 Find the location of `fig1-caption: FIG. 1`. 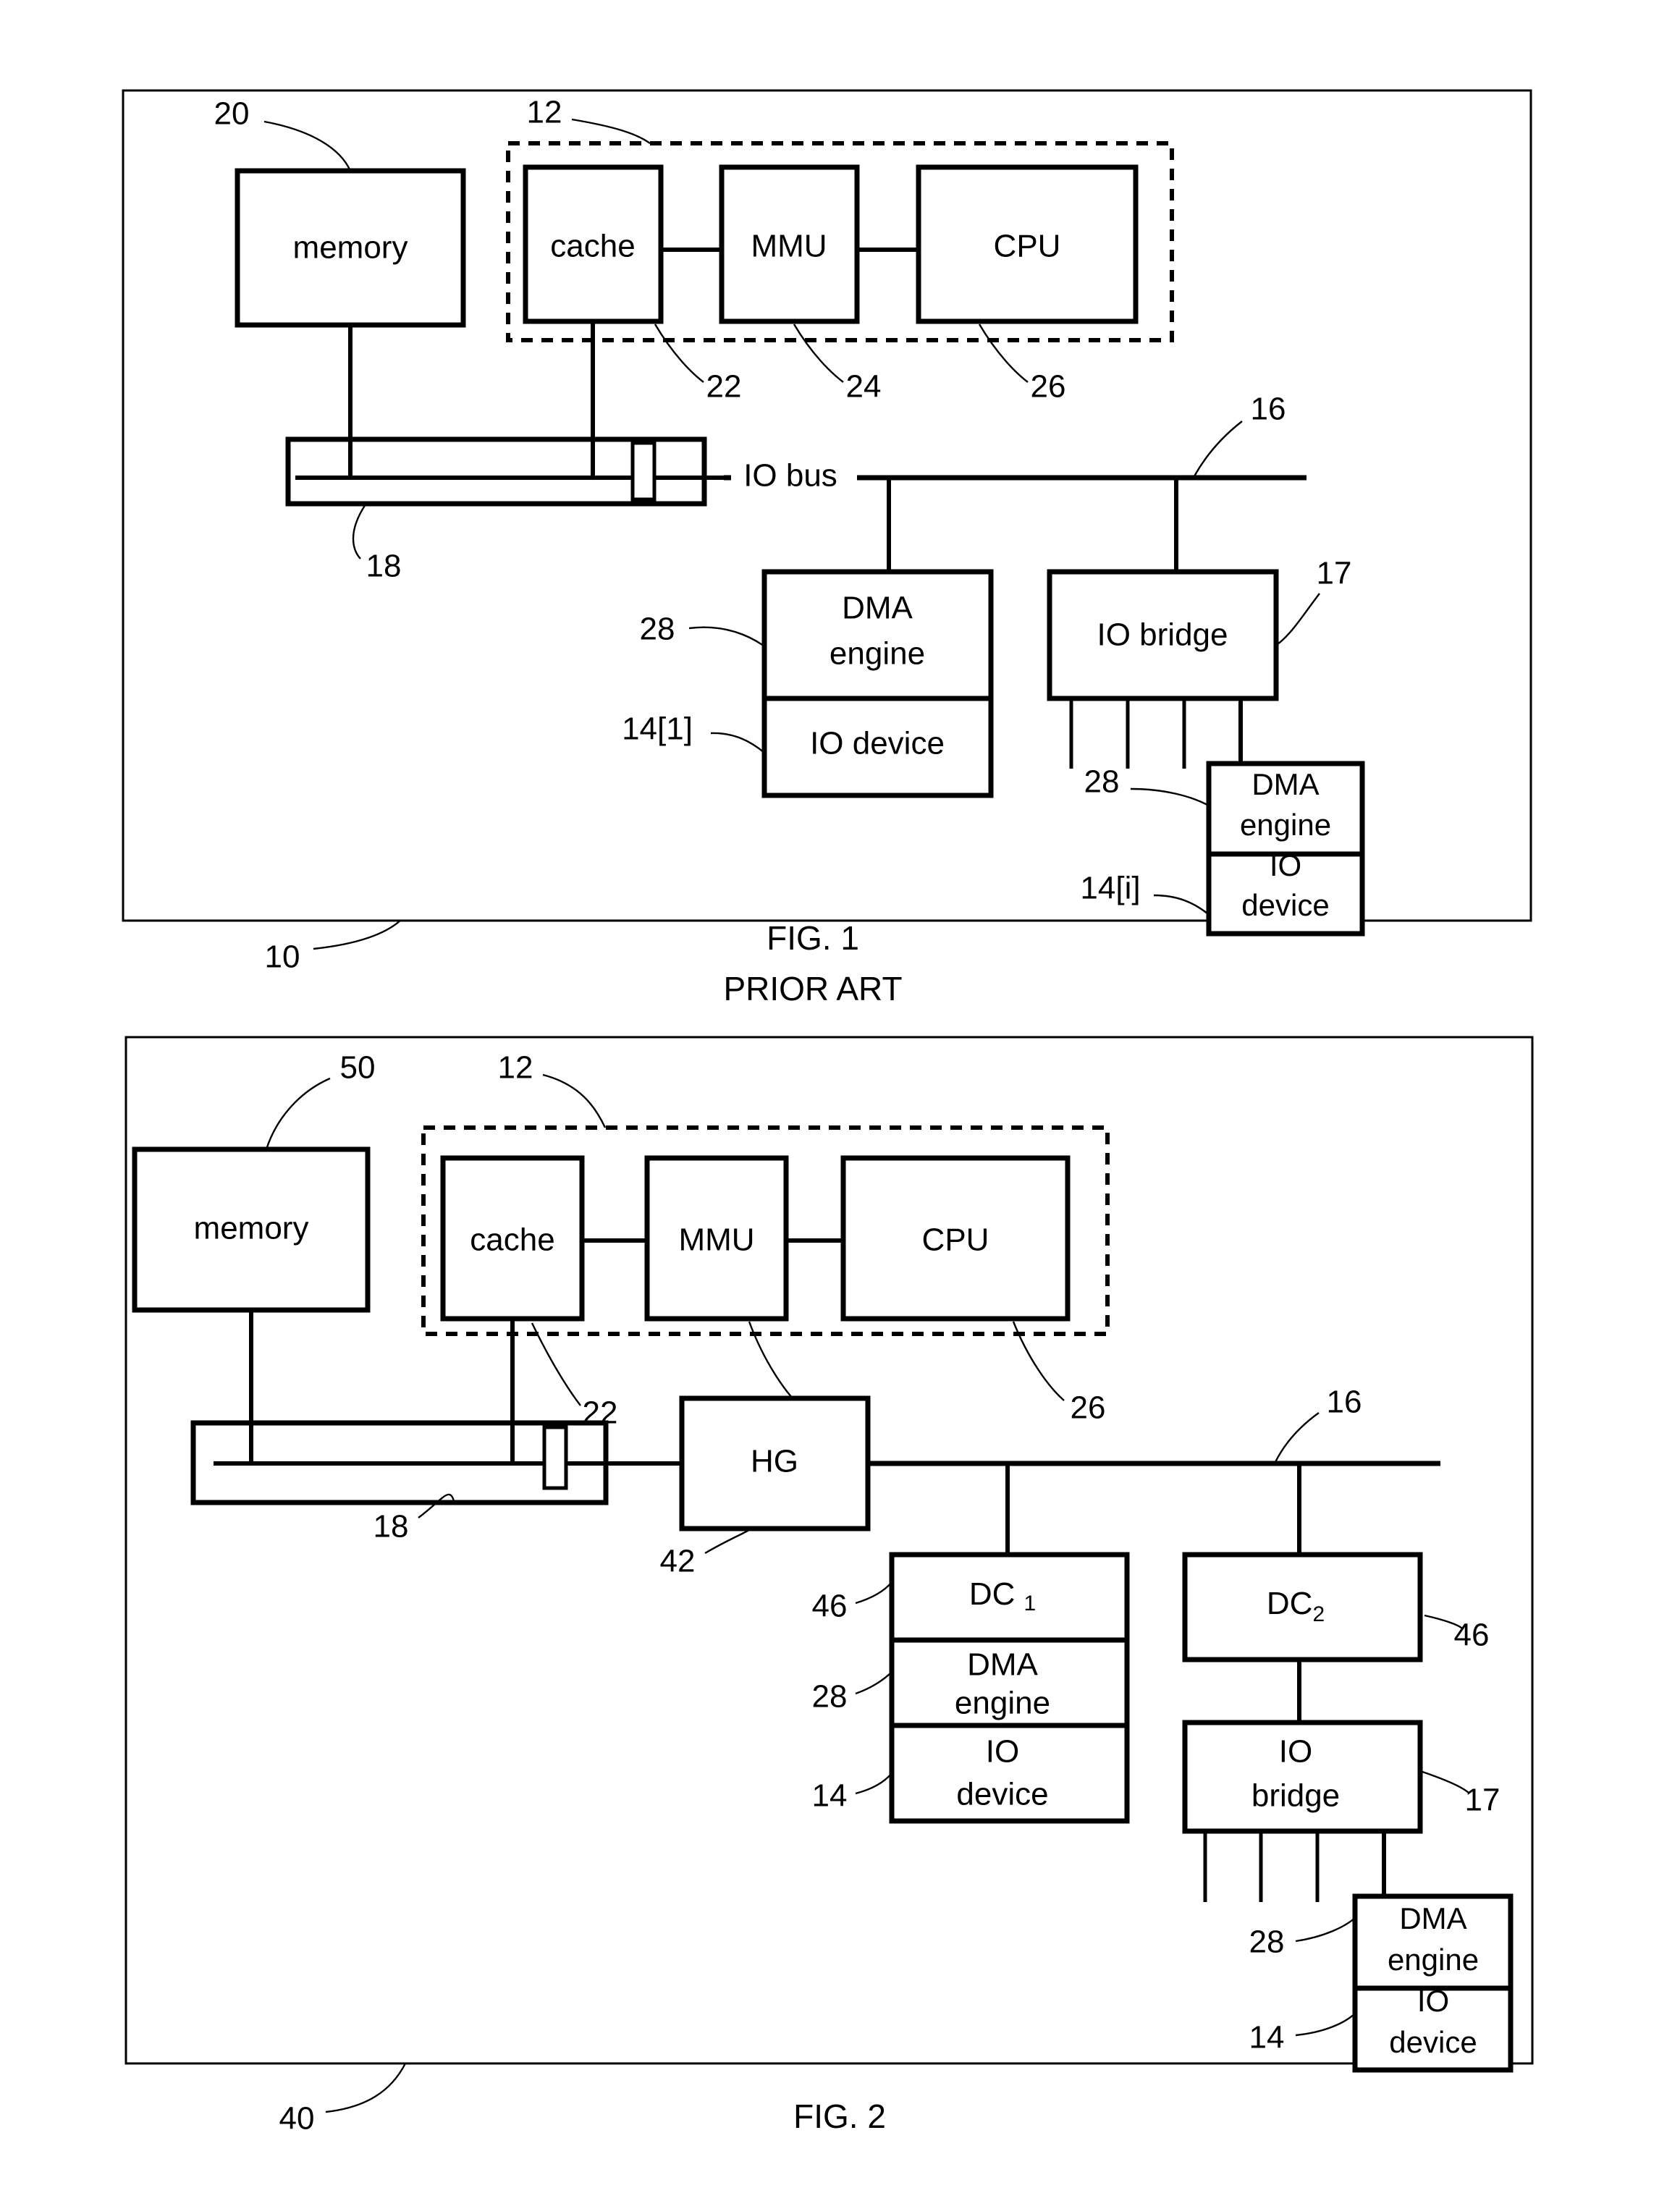

fig1-caption: FIG. 1 is located at coordinates (813, 938).